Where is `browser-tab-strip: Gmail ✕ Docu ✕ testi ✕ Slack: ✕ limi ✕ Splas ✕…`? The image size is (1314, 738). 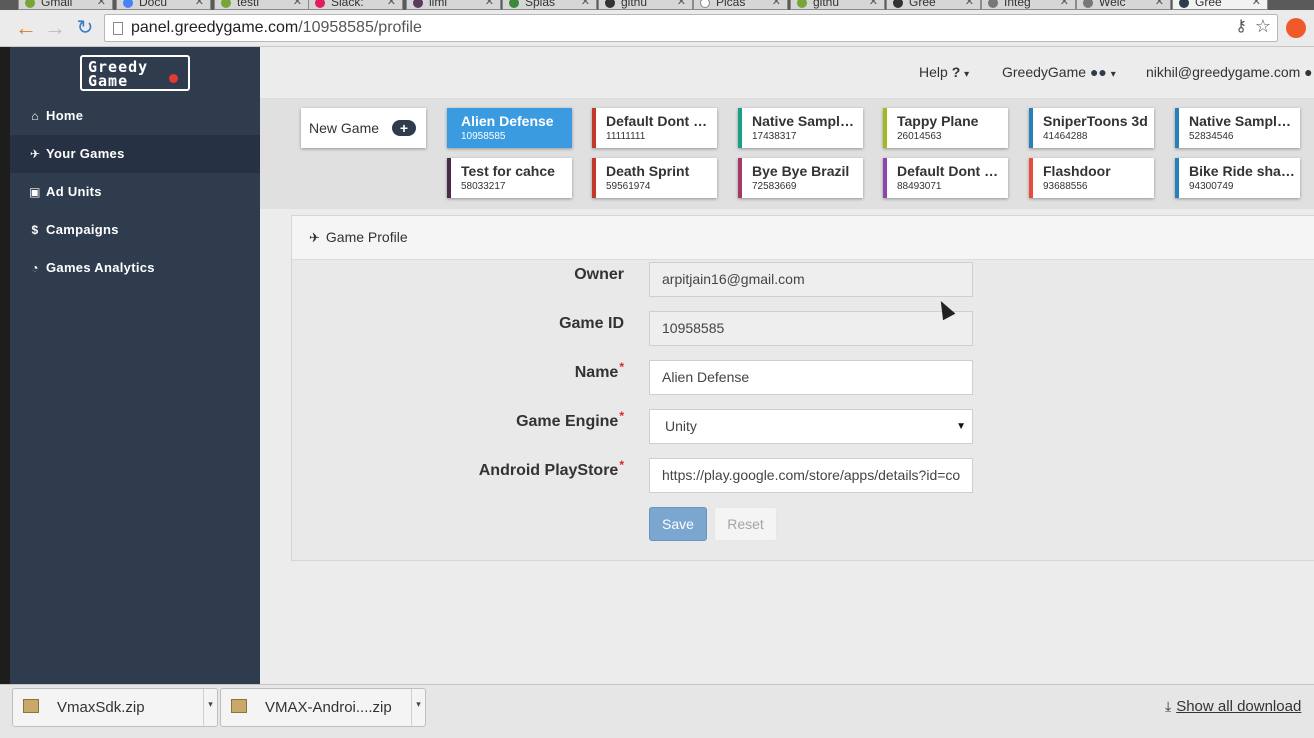
browser-tab-strip: Gmail ✕ Docu ✕ testi ✕ Slack: ✕ limi ✕ Splas ✕… is located at coordinates (657, 5).